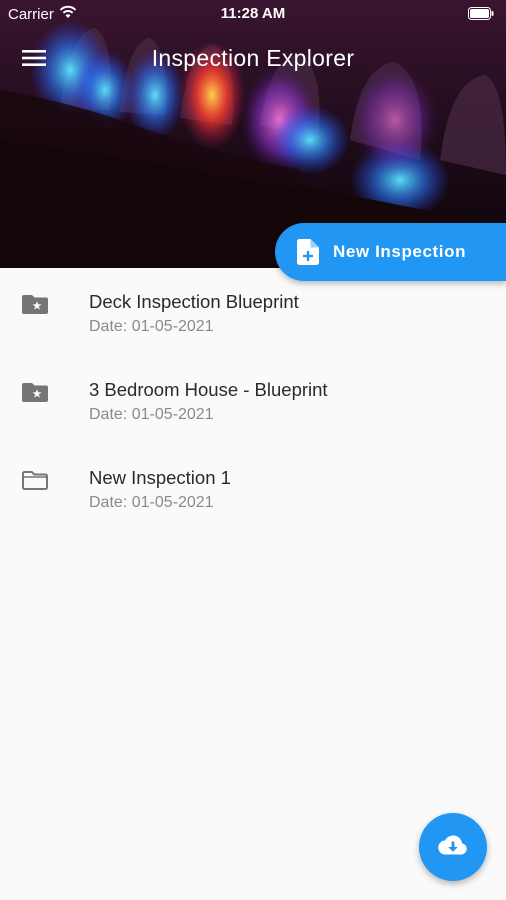 The width and height of the screenshot is (506, 900). I want to click on status-bar: Carrier 11:28 AM, so click(253, 14).